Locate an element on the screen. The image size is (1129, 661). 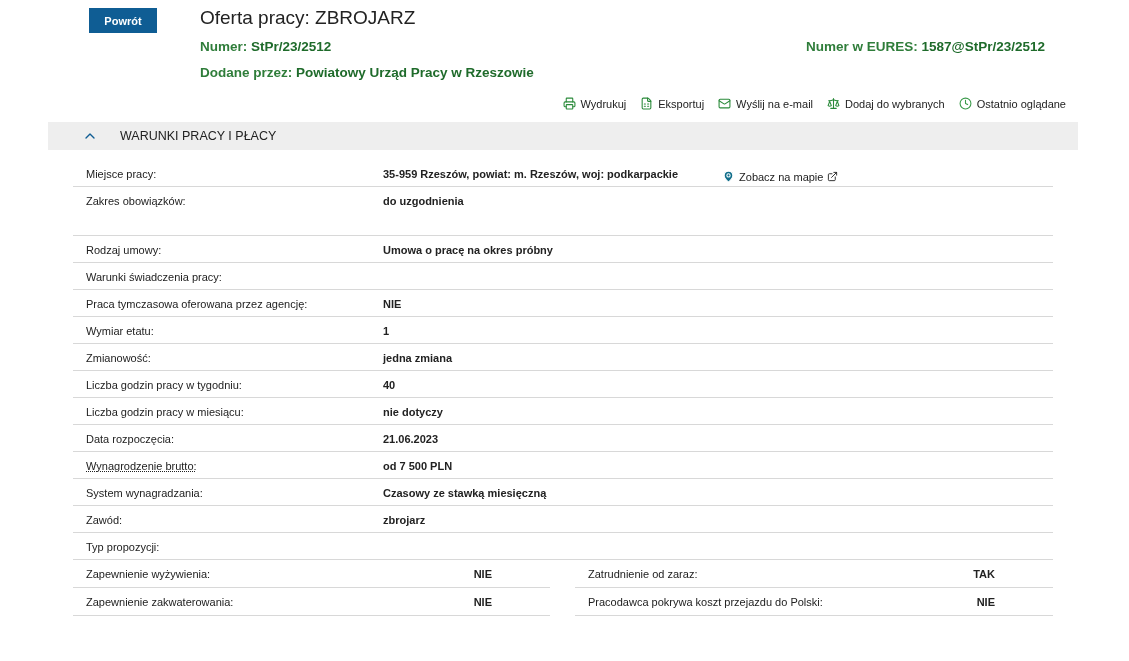
added-by: Dodane przez: Powiatowy Urząd Pracy w Rzeszowie is located at coordinates (367, 72).